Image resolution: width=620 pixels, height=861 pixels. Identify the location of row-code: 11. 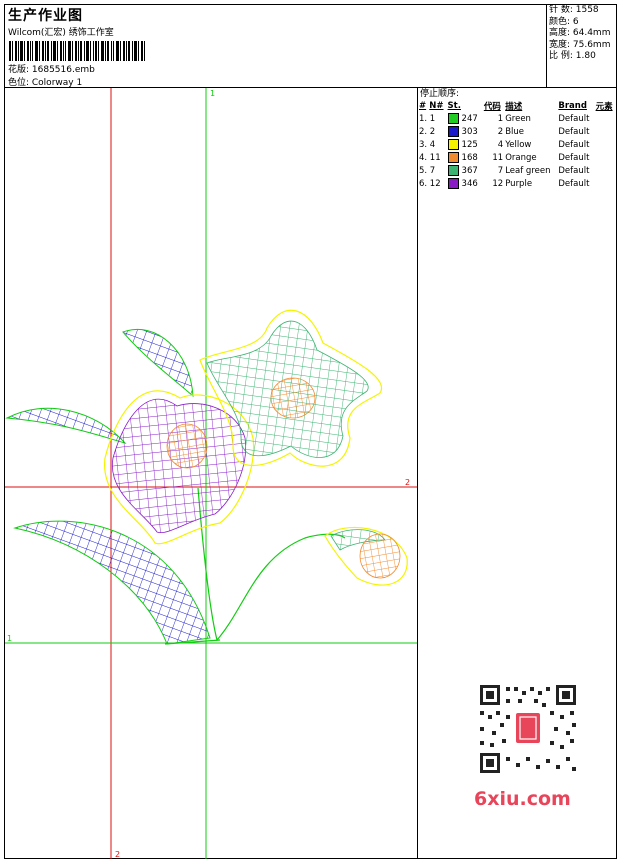
(498, 157).